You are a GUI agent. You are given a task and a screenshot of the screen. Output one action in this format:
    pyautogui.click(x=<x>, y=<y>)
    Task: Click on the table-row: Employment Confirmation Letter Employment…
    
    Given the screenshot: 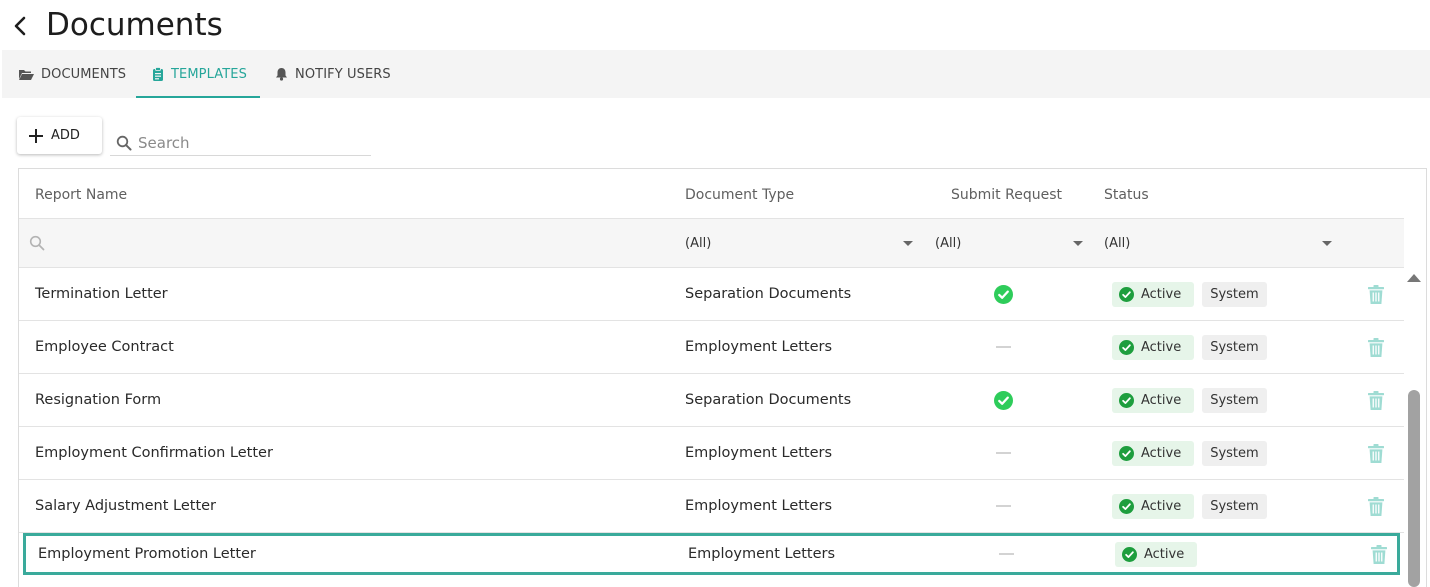 What is the action you would take?
    pyautogui.click(x=711, y=453)
    